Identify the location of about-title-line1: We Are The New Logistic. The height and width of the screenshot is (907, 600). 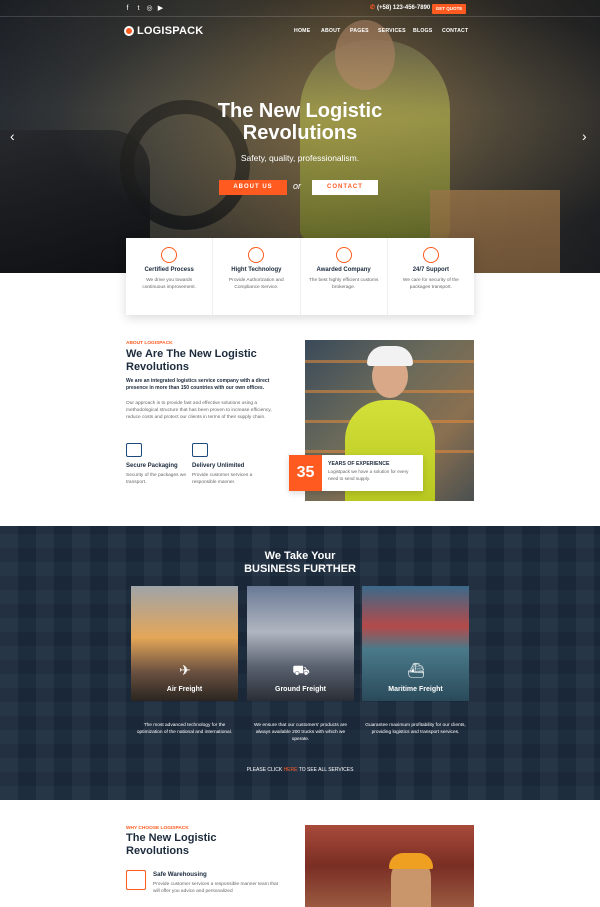
(191, 354).